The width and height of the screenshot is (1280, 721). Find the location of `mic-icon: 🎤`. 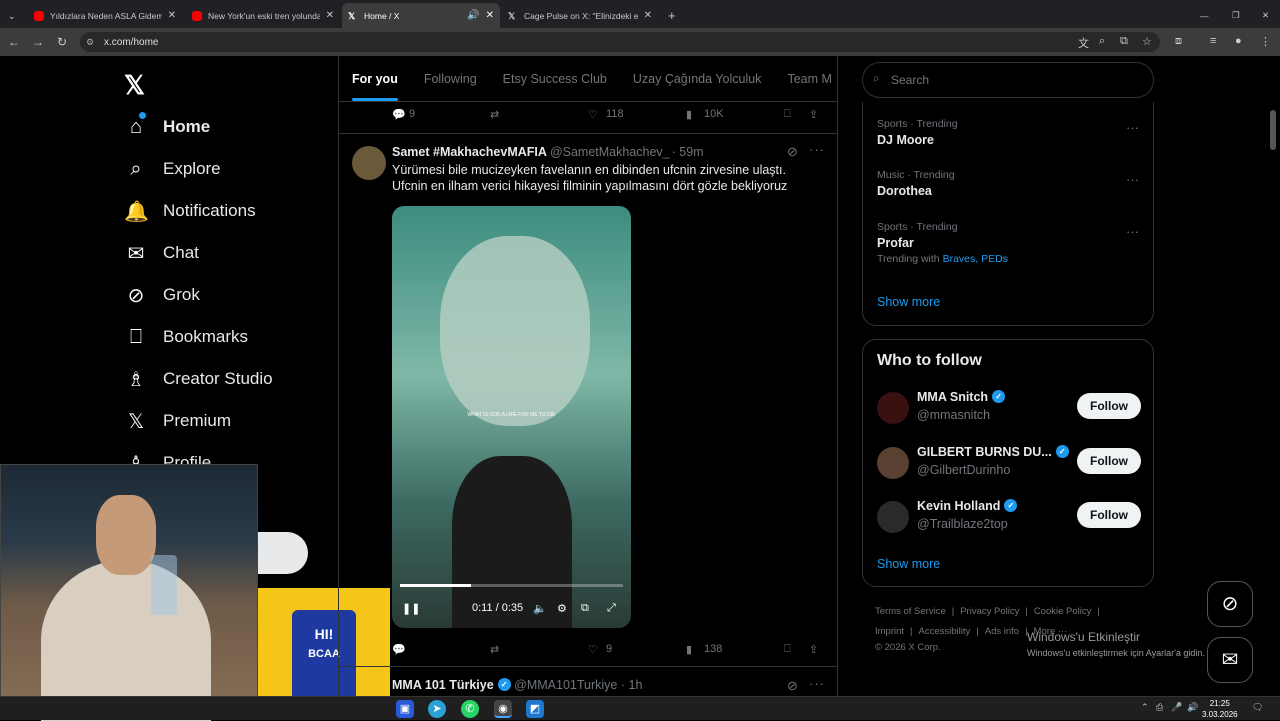

mic-icon: 🎤 is located at coordinates (1176, 707).